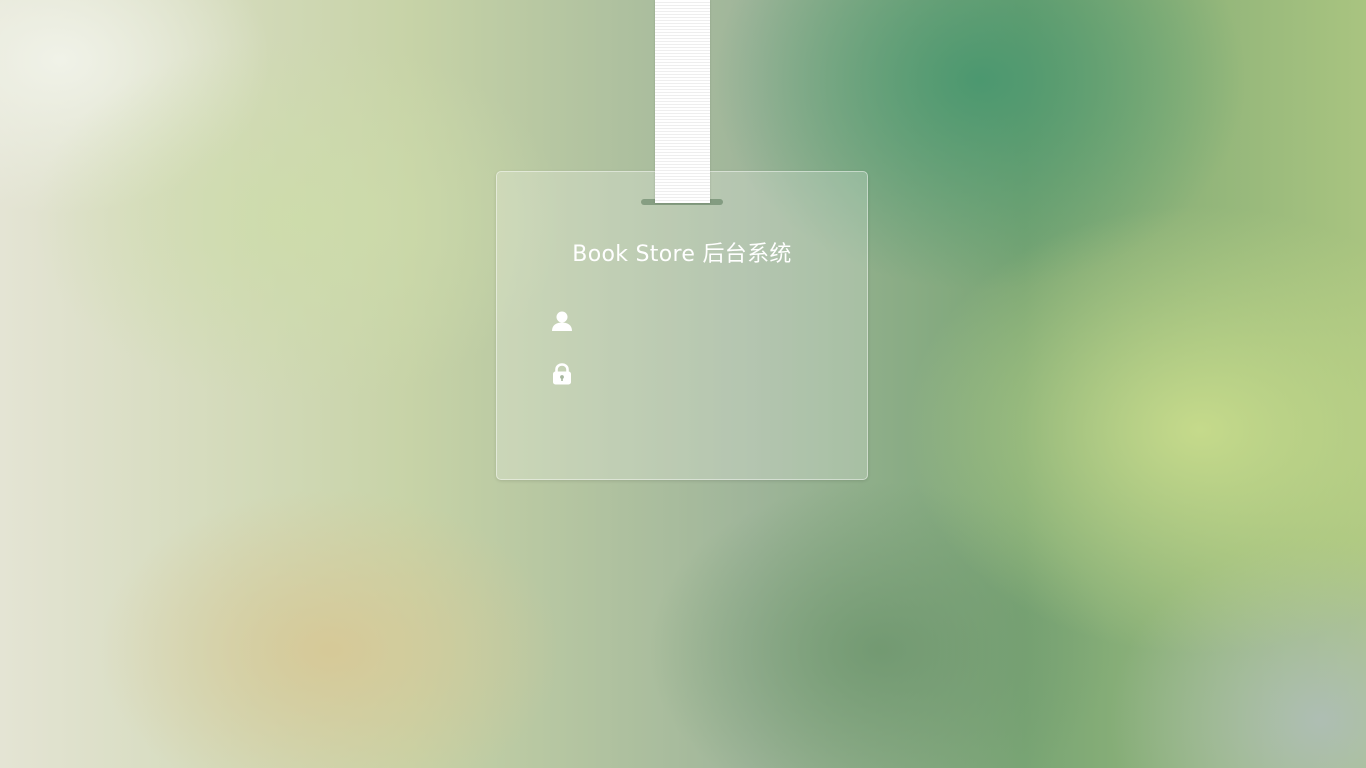 This screenshot has height=768, width=1366. Describe the element at coordinates (562, 374) in the screenshot. I see `lock-icon` at that location.